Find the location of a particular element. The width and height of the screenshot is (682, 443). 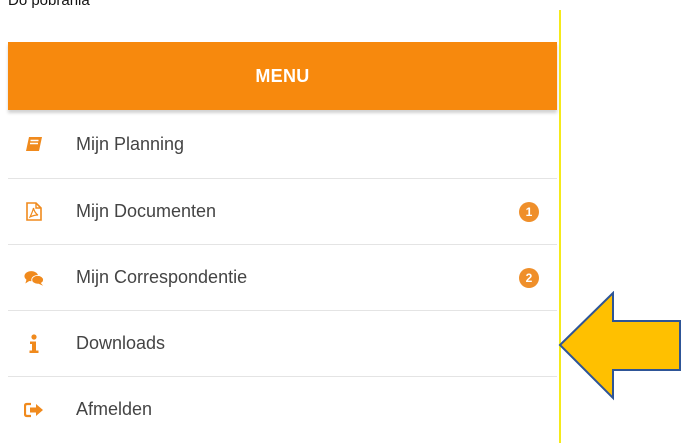

menu-item-label: Mijn Planning is located at coordinates (130, 143).